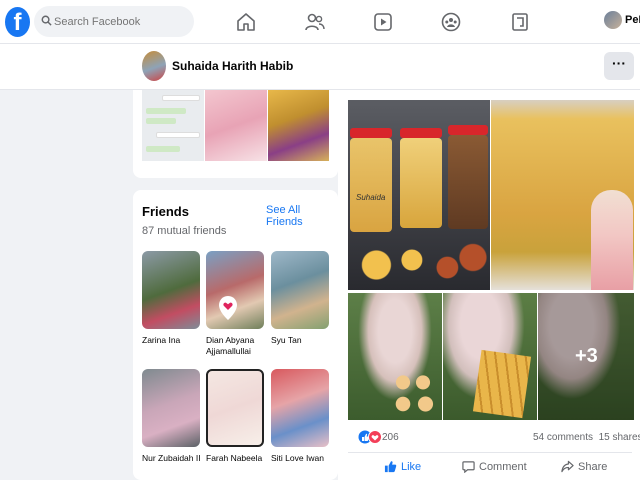 Image resolution: width=640 pixels, height=480 pixels. What do you see at coordinates (619, 66) in the screenshot?
I see `more-options-button: ···` at bounding box center [619, 66].